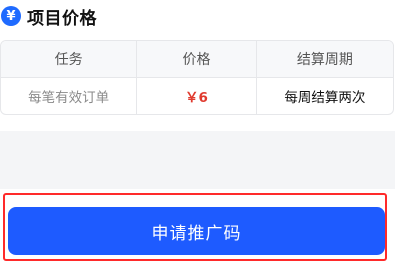  I want to click on yen-icon: ¥, so click(11, 16).